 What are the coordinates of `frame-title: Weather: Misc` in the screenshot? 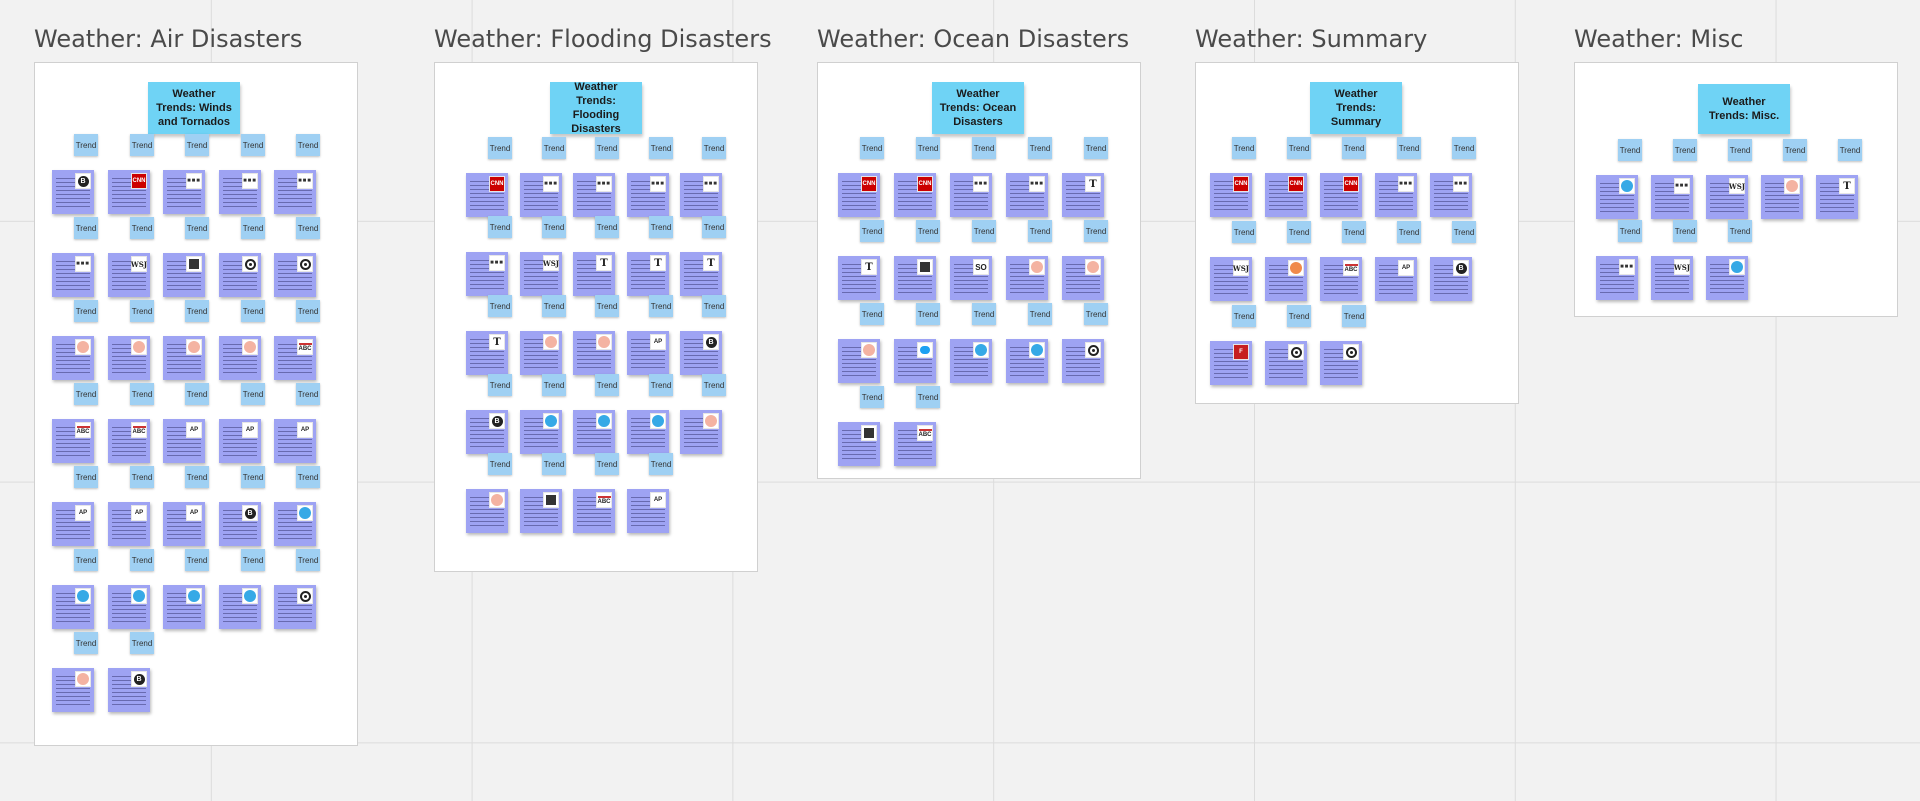 It's located at (1658, 39).